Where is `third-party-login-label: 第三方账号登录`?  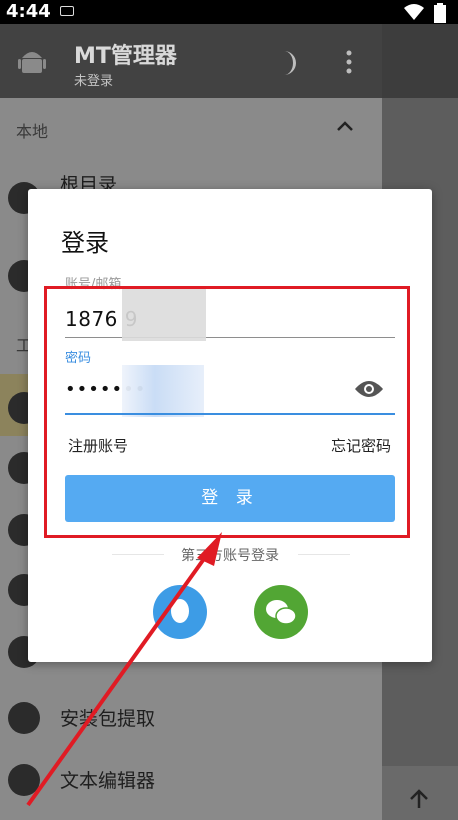
third-party-login-label: 第三方账号登录 is located at coordinates (230, 556).